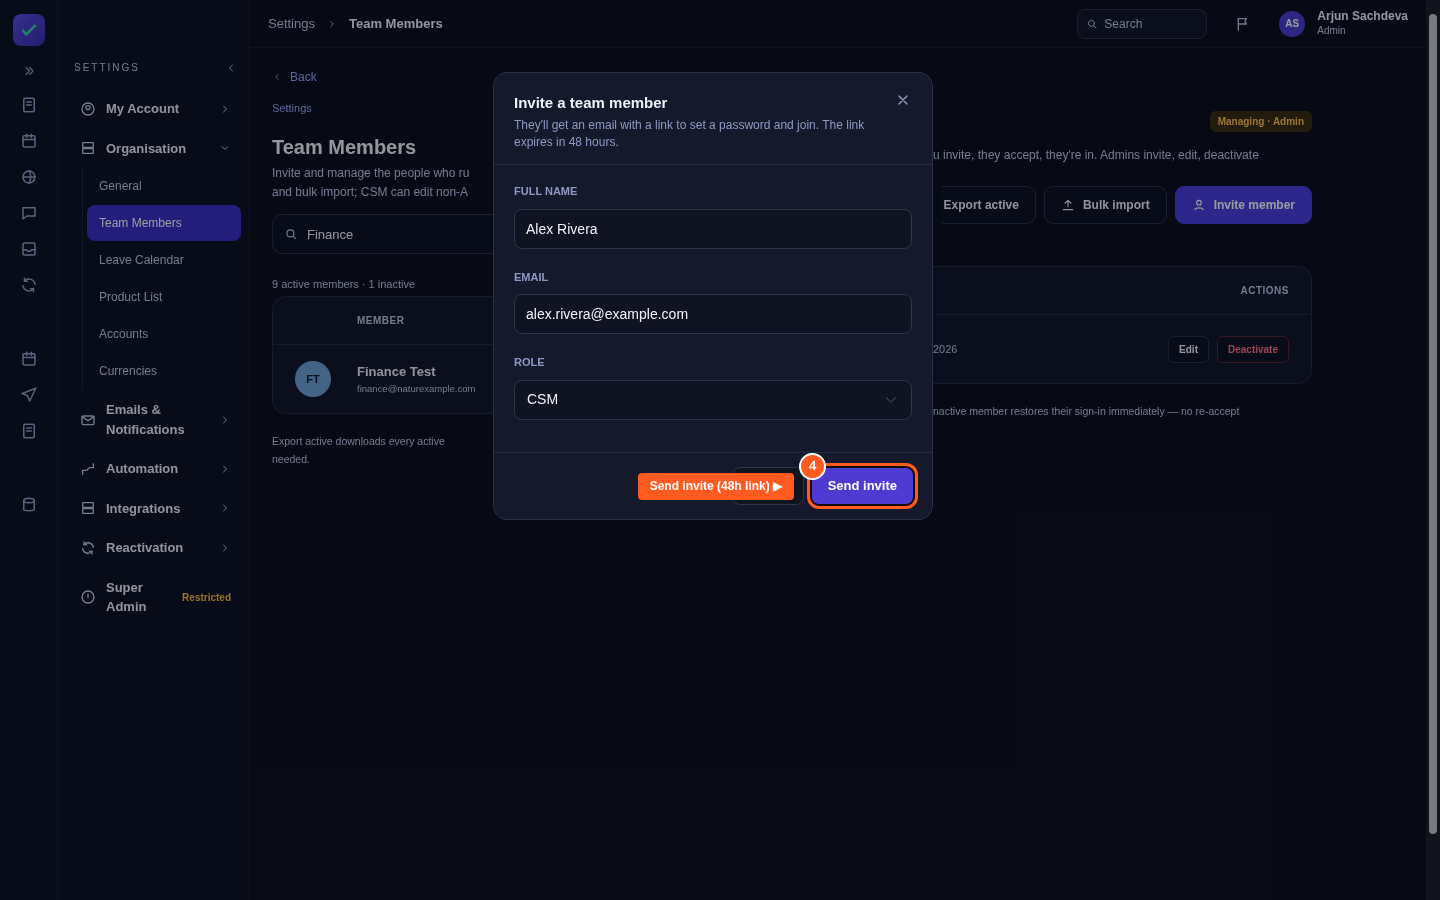  What do you see at coordinates (164, 186) in the screenshot?
I see `submenu-item: General` at bounding box center [164, 186].